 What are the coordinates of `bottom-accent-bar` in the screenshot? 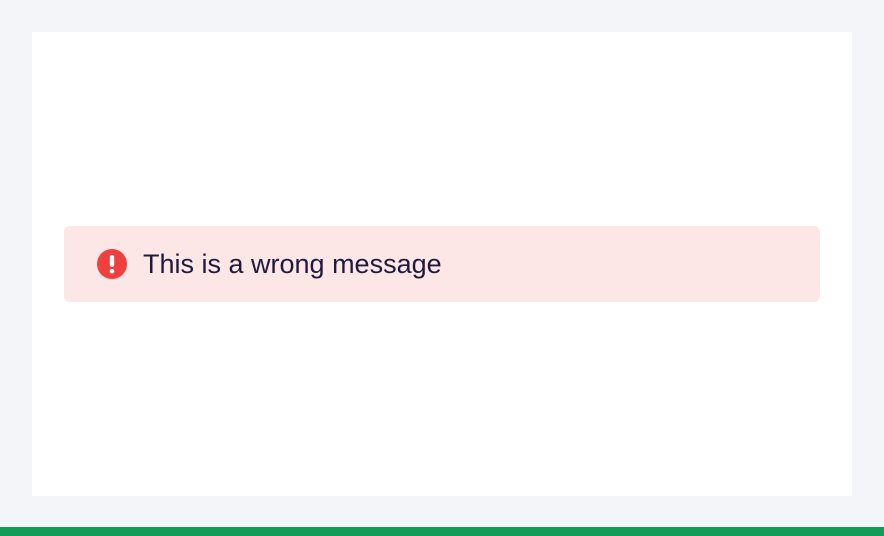 It's located at (442, 531).